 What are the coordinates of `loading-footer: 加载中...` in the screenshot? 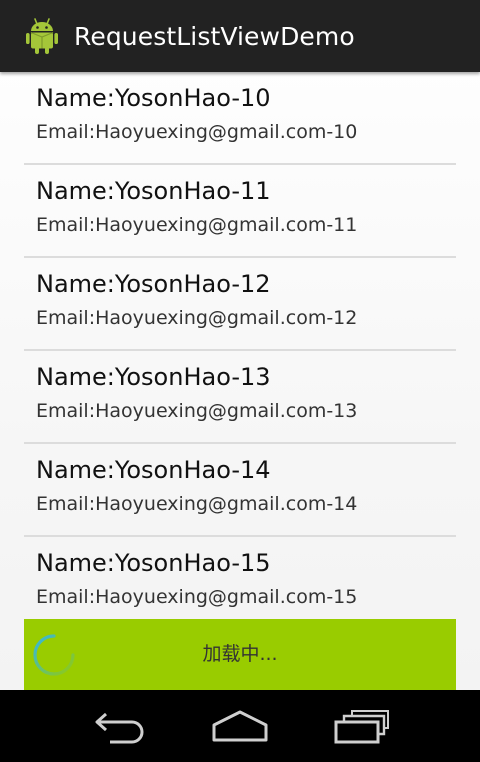 It's located at (240, 654).